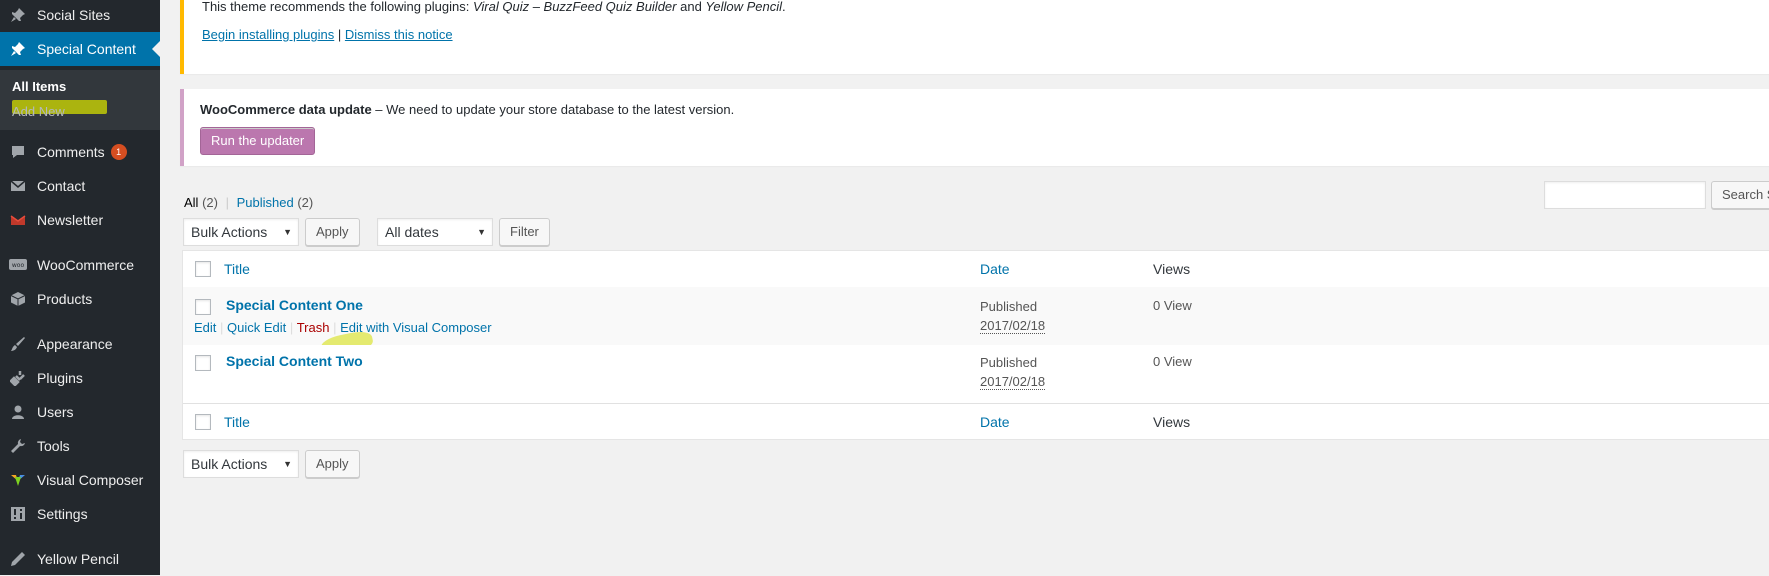  I want to click on submenu: All Items Add New, so click(80, 100).